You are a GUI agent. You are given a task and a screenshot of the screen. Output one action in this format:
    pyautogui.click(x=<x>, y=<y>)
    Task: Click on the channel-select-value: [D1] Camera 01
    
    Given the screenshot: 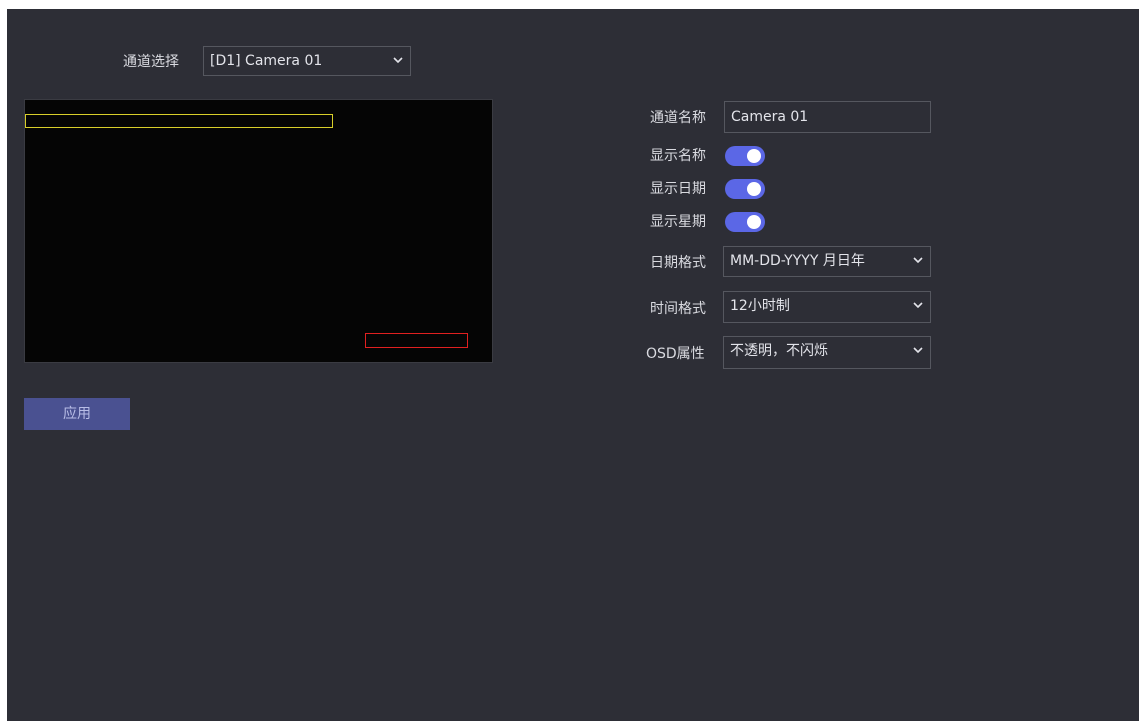 What is the action you would take?
    pyautogui.click(x=266, y=61)
    